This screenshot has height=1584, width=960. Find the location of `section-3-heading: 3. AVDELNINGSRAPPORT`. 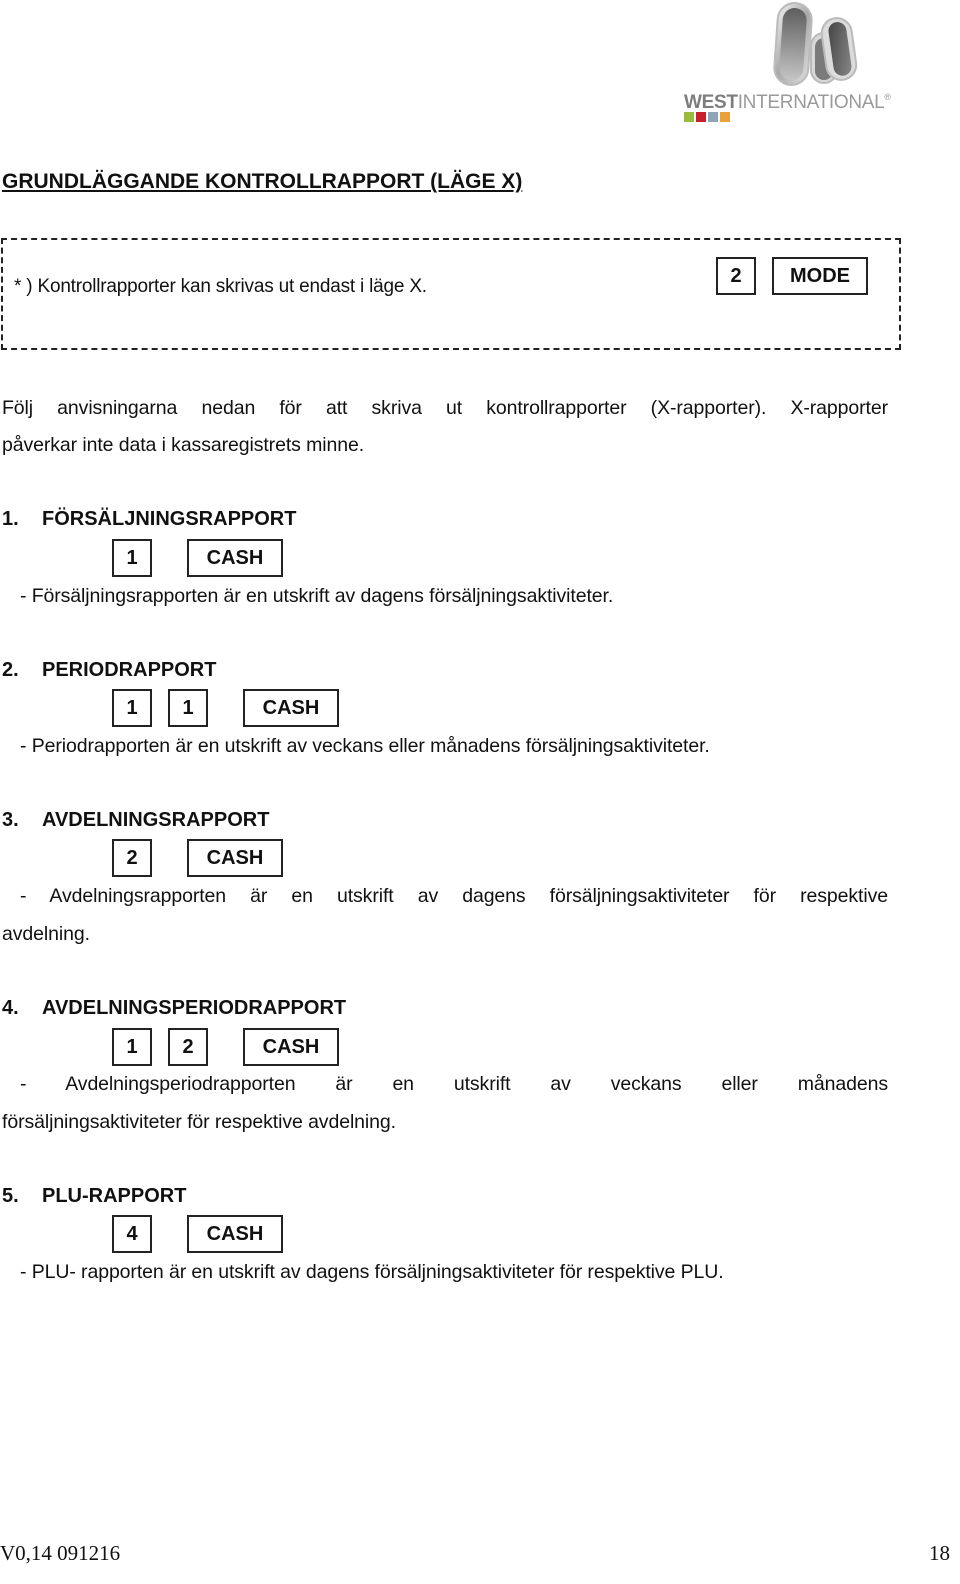

section-3-heading: 3. AVDELNINGSRAPPORT is located at coordinates (135, 820).